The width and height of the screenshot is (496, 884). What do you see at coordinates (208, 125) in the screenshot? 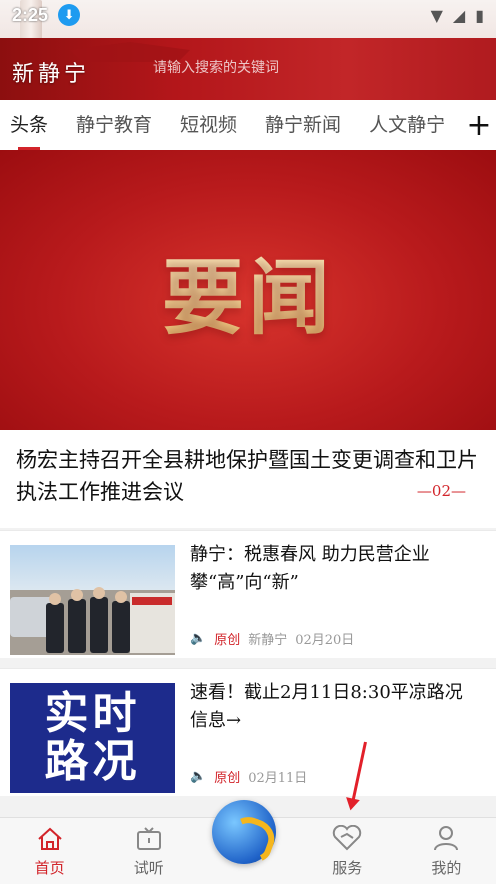
I see `tab-short-video: 短视频` at bounding box center [208, 125].